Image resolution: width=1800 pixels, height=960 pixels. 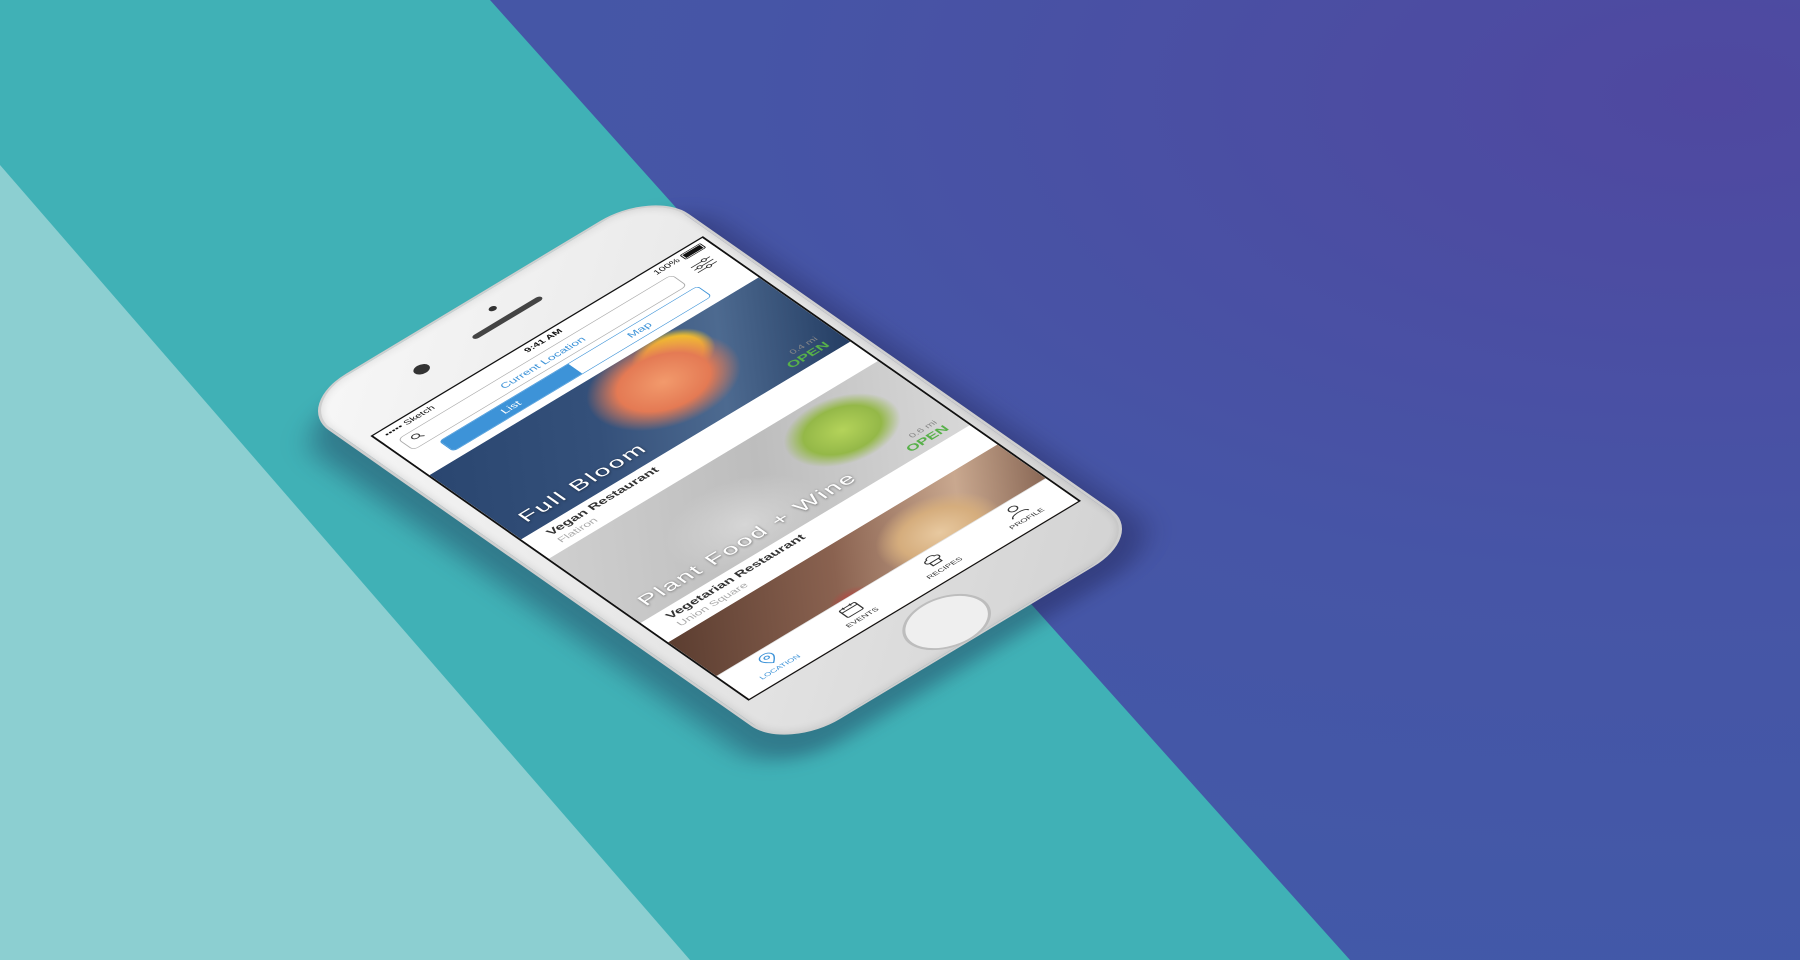 What do you see at coordinates (507, 317) in the screenshot?
I see `earpiece-speaker` at bounding box center [507, 317].